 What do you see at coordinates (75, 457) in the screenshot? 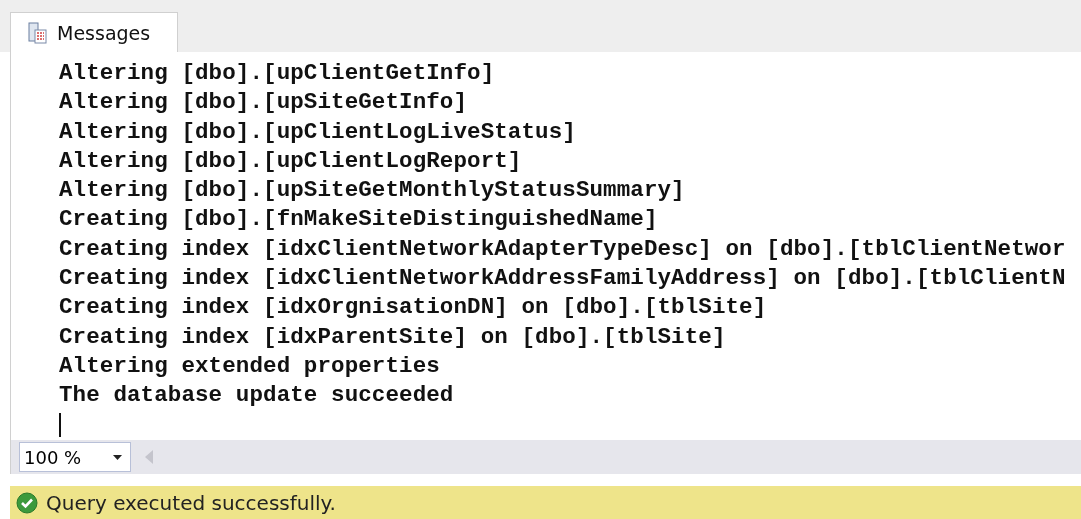
I see `zoom-dropdown: 100 %` at bounding box center [75, 457].